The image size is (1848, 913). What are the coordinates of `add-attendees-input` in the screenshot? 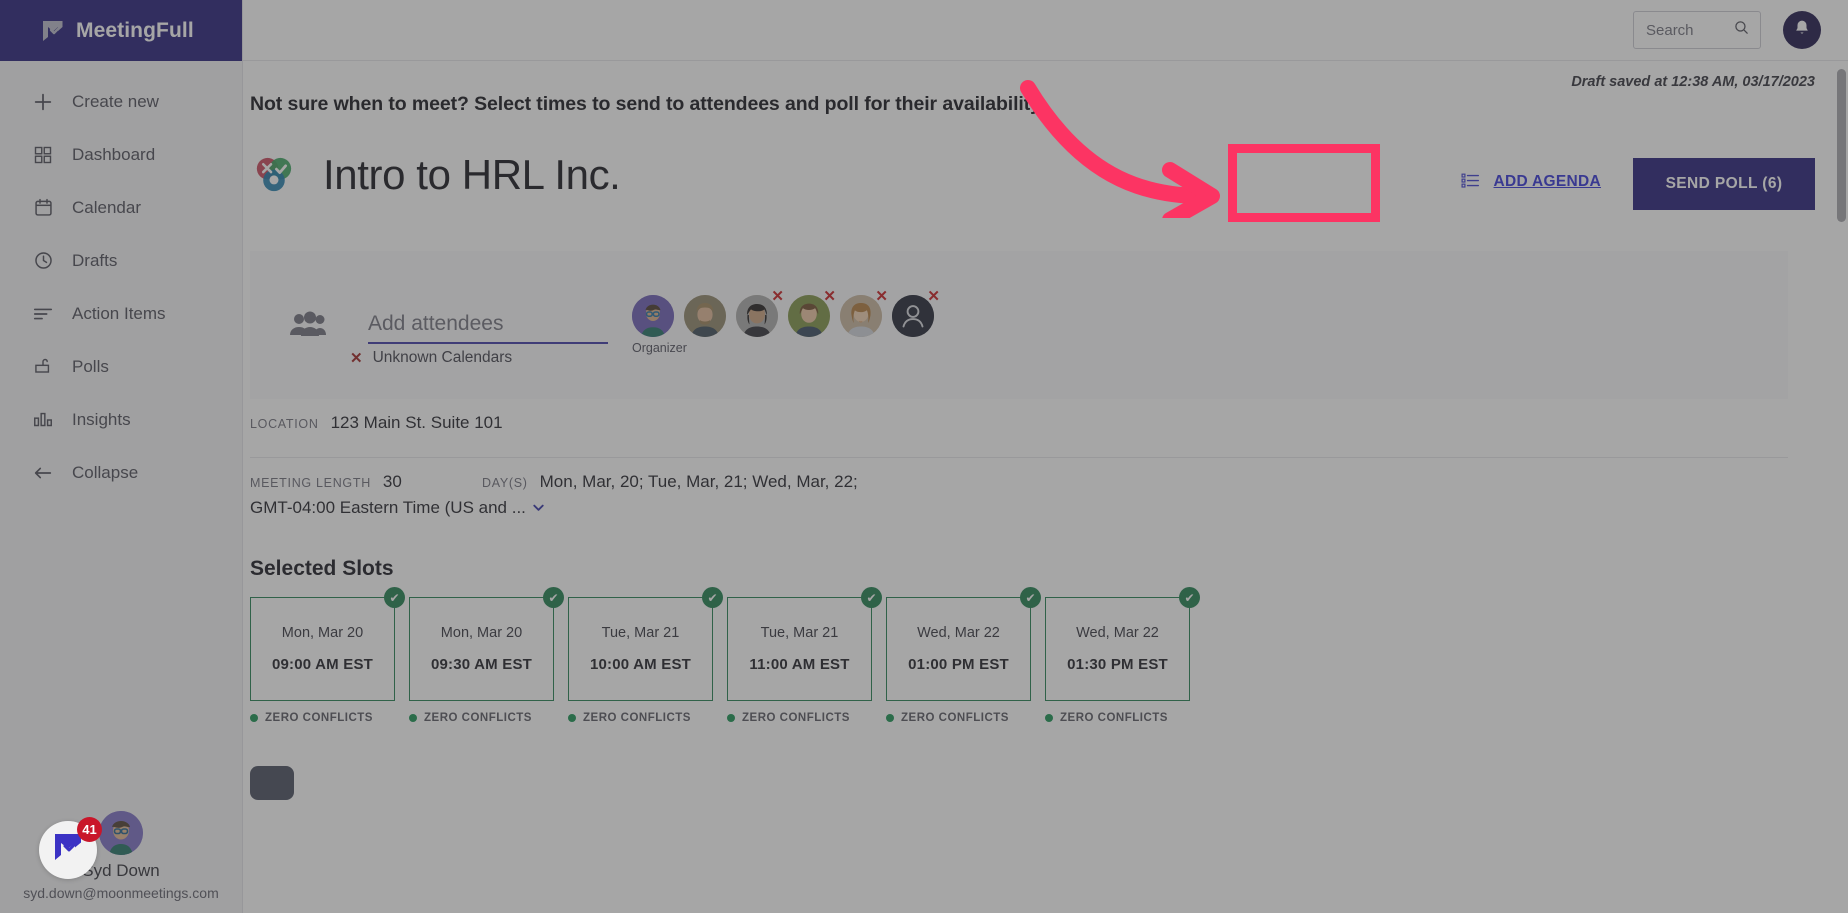 It's located at (488, 325).